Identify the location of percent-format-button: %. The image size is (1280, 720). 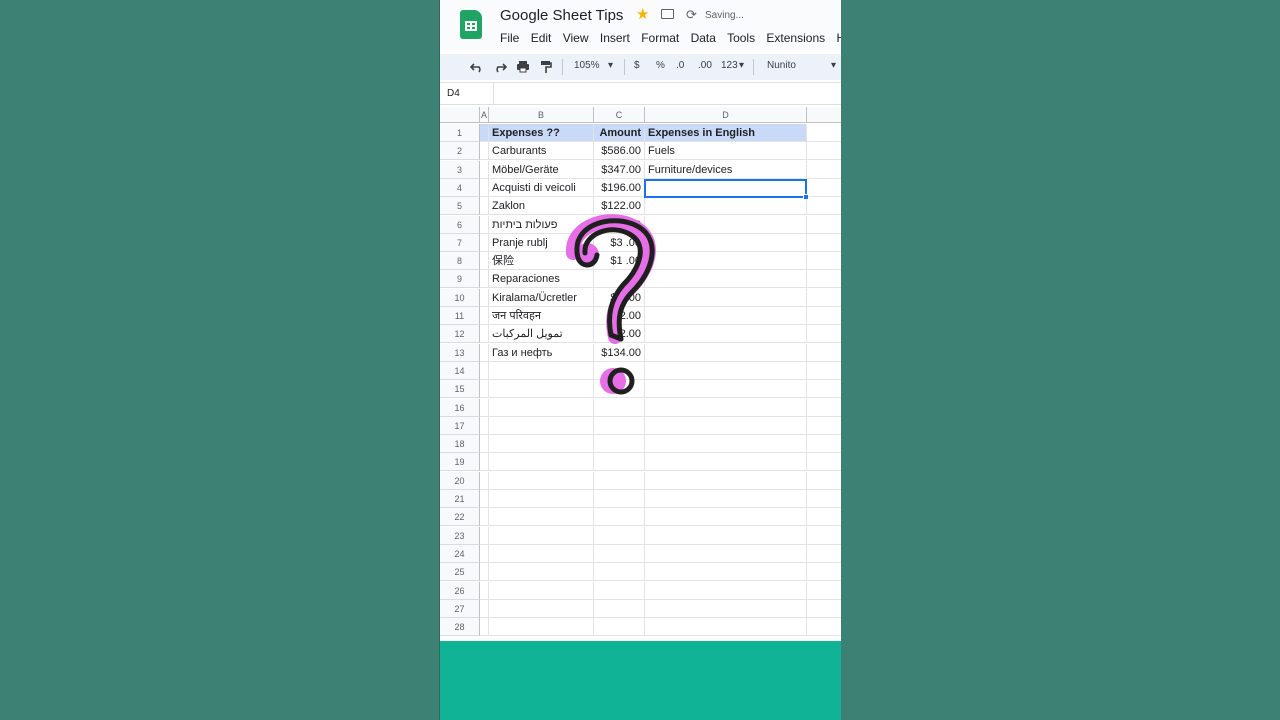
(660, 65).